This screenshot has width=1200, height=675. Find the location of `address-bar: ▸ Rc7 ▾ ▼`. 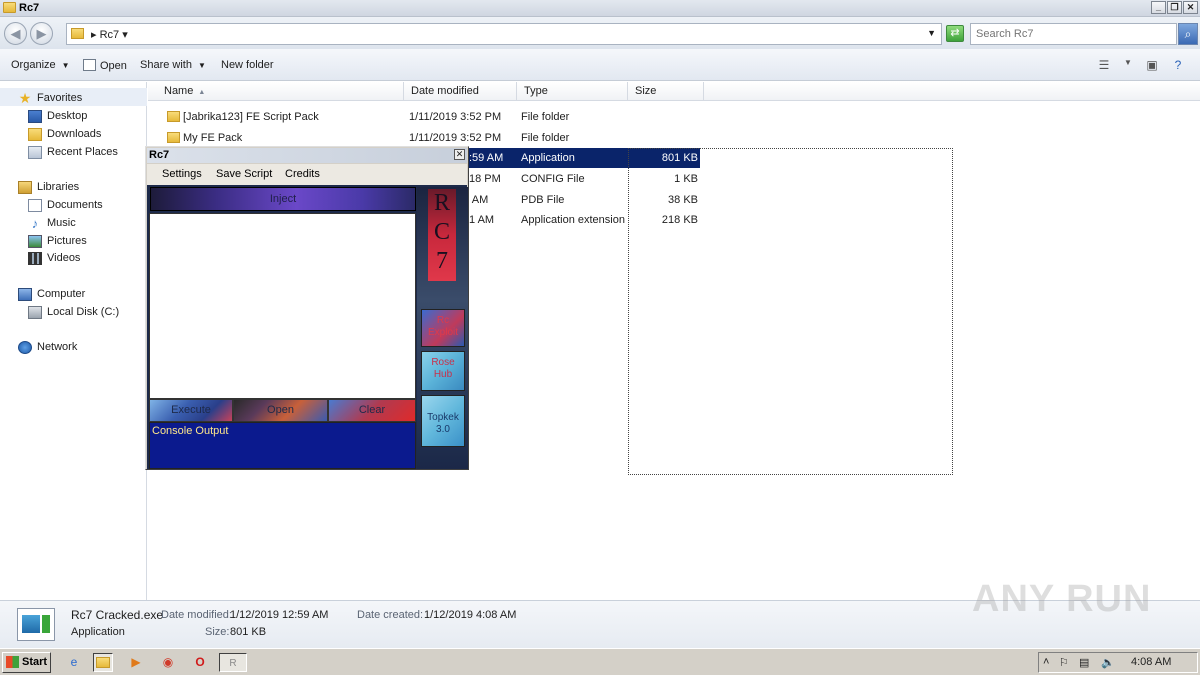

address-bar: ▸ Rc7 ▾ ▼ is located at coordinates (504, 34).